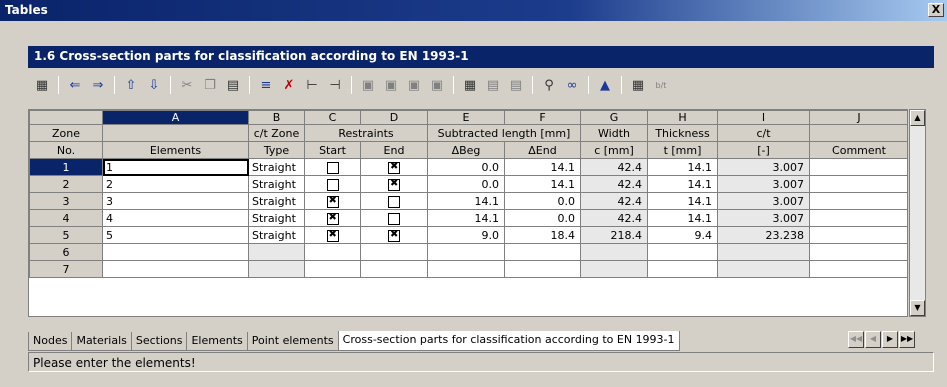 The height and width of the screenshot is (387, 947). I want to click on table3-icon: ▤, so click(516, 85).